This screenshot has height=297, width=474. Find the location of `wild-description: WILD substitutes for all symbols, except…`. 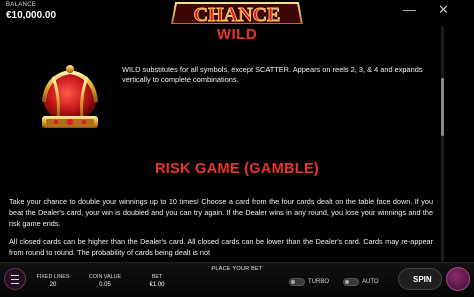

wild-description: WILD substitutes for all symbols, except… is located at coordinates (272, 75).